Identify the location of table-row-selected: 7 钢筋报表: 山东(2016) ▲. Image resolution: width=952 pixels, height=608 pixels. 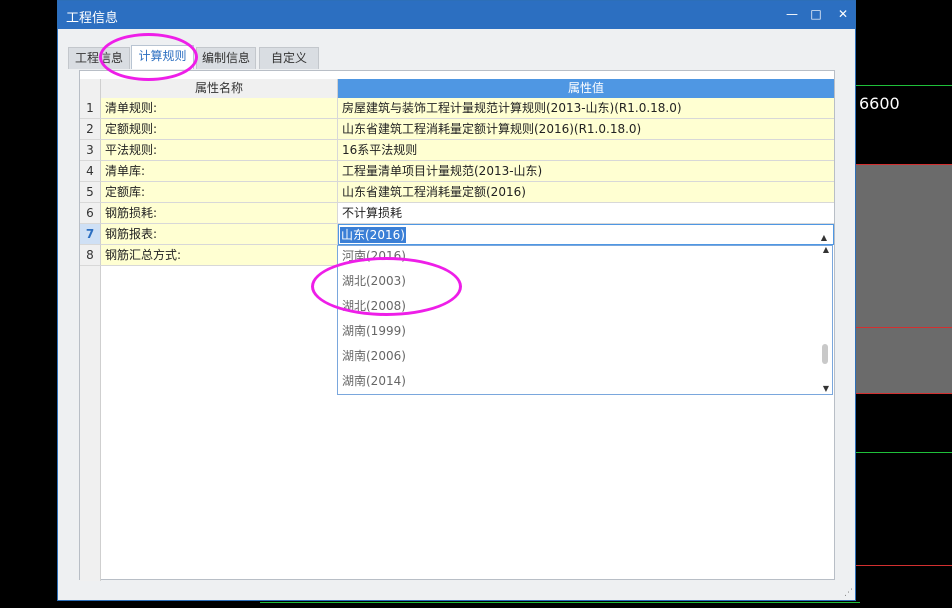
(457, 234).